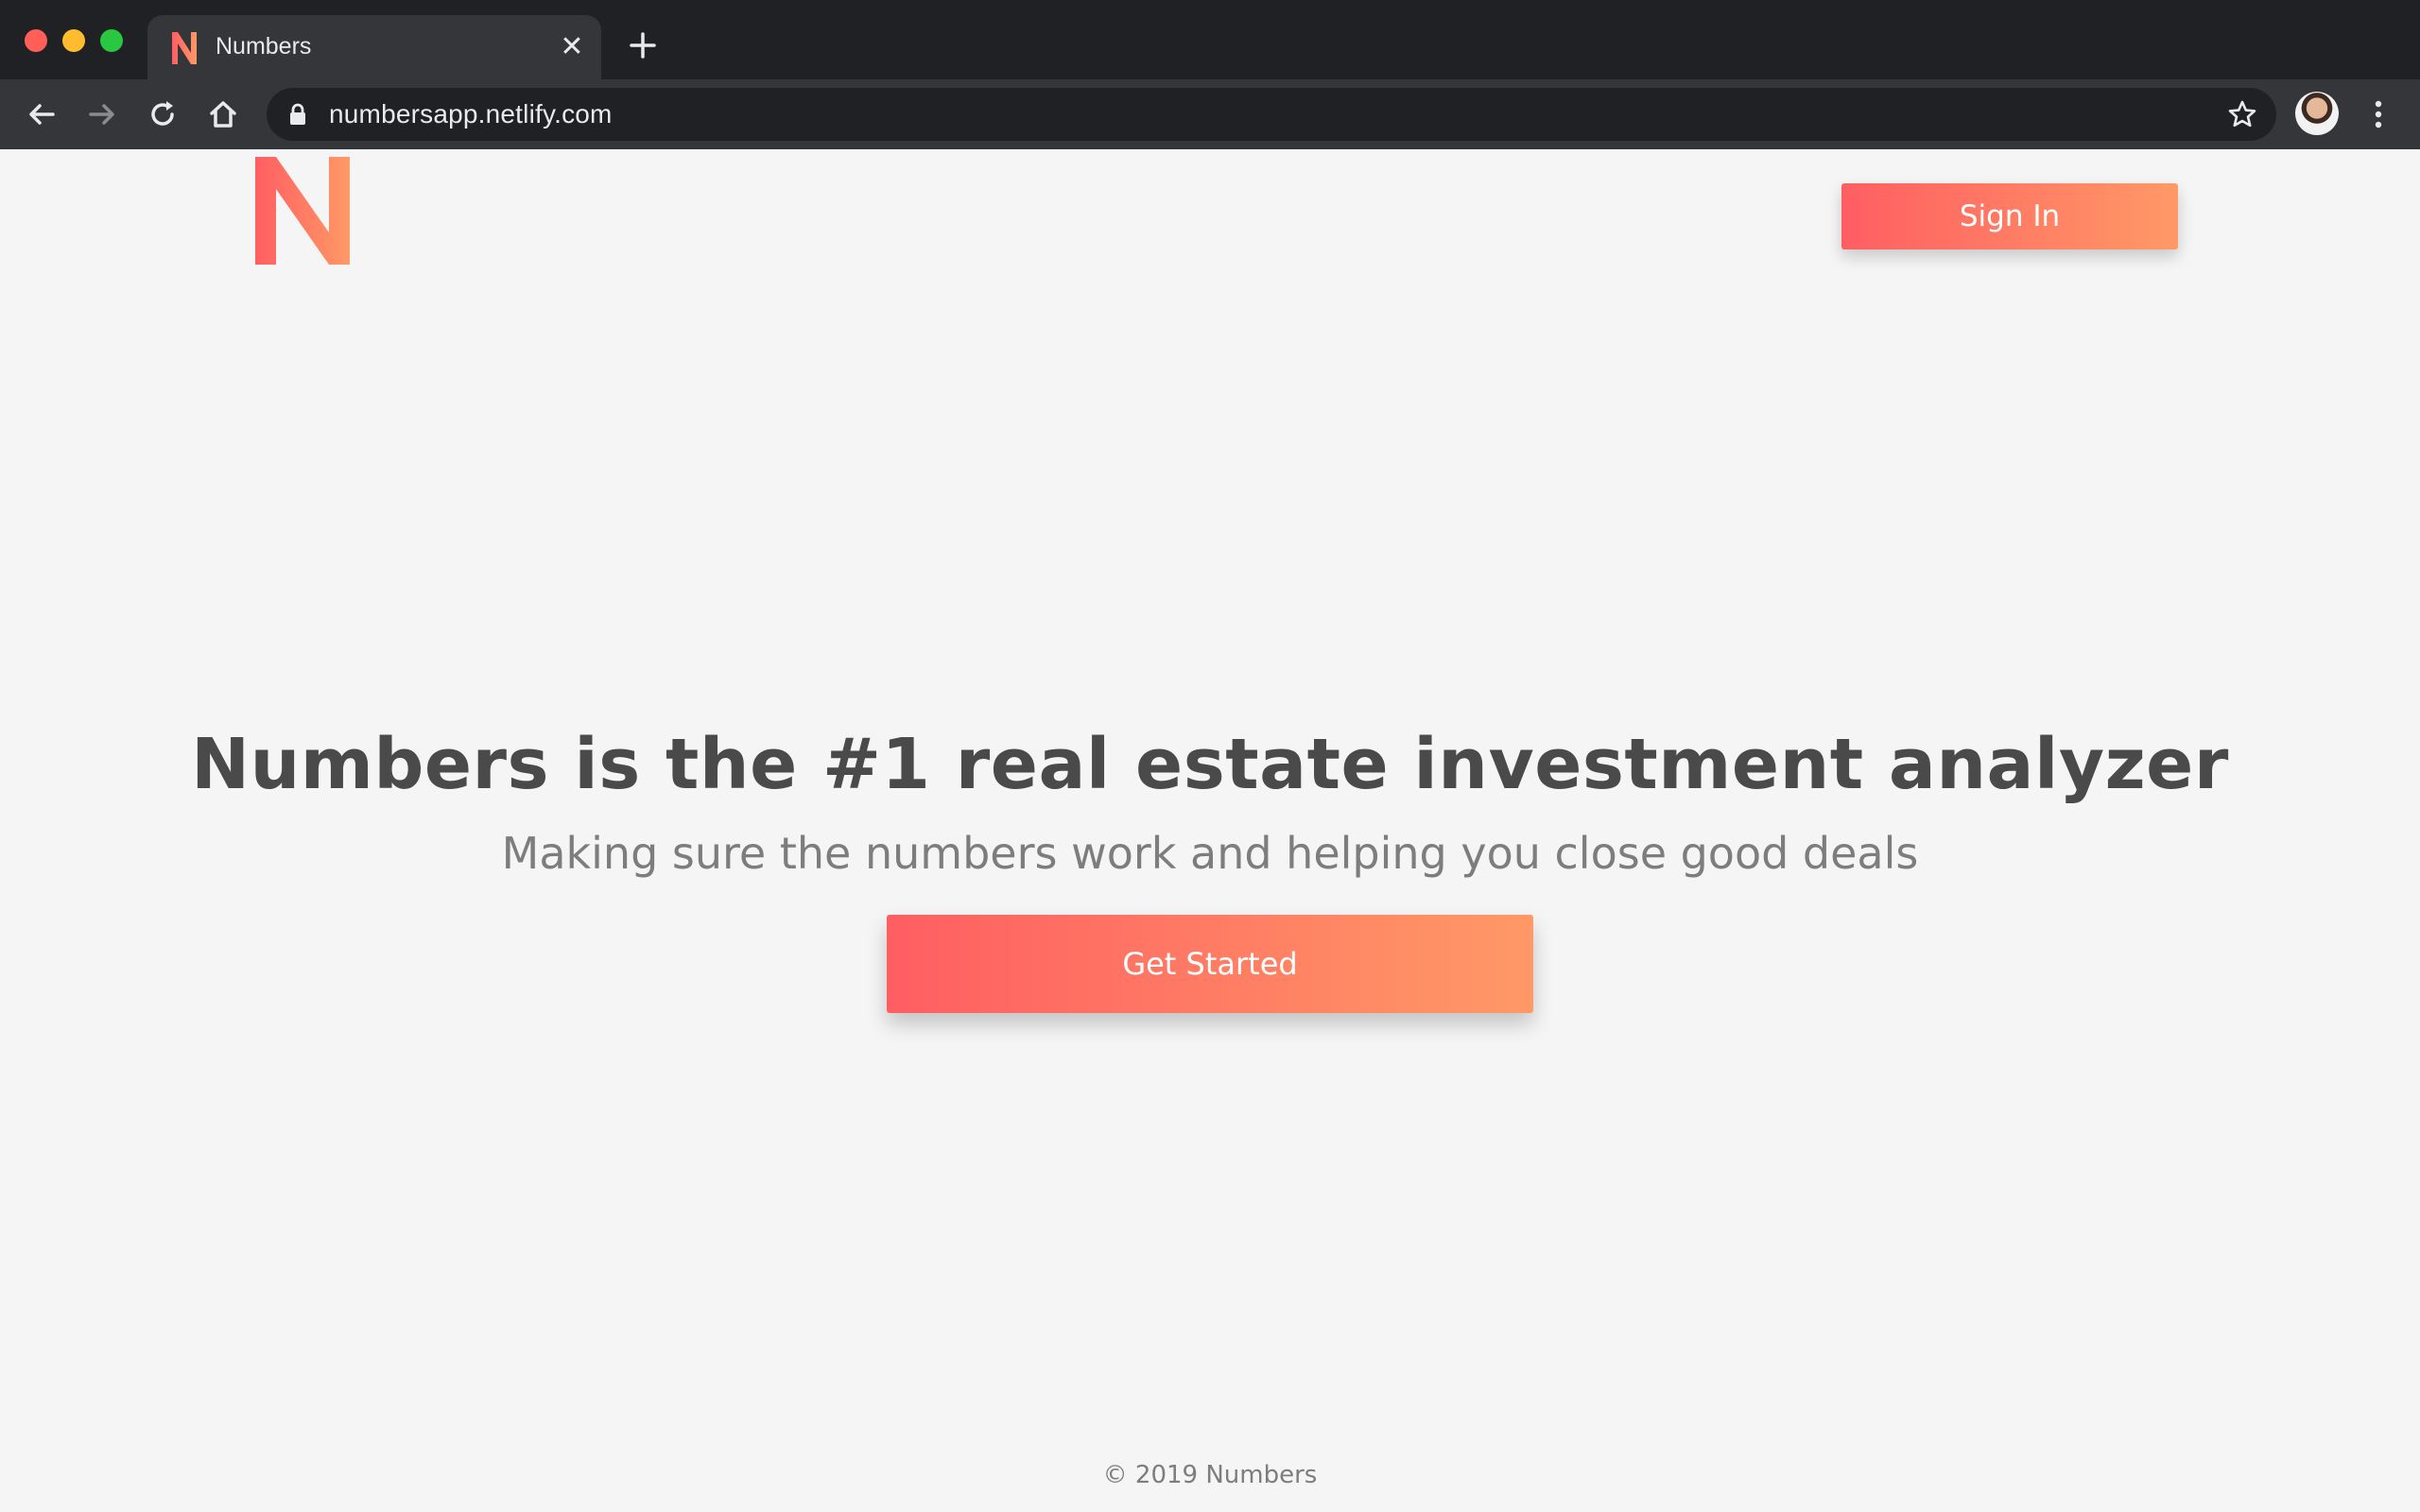 This screenshot has height=1512, width=2420. What do you see at coordinates (471, 114) in the screenshot?
I see `url-text: numbersapp.netlify.com` at bounding box center [471, 114].